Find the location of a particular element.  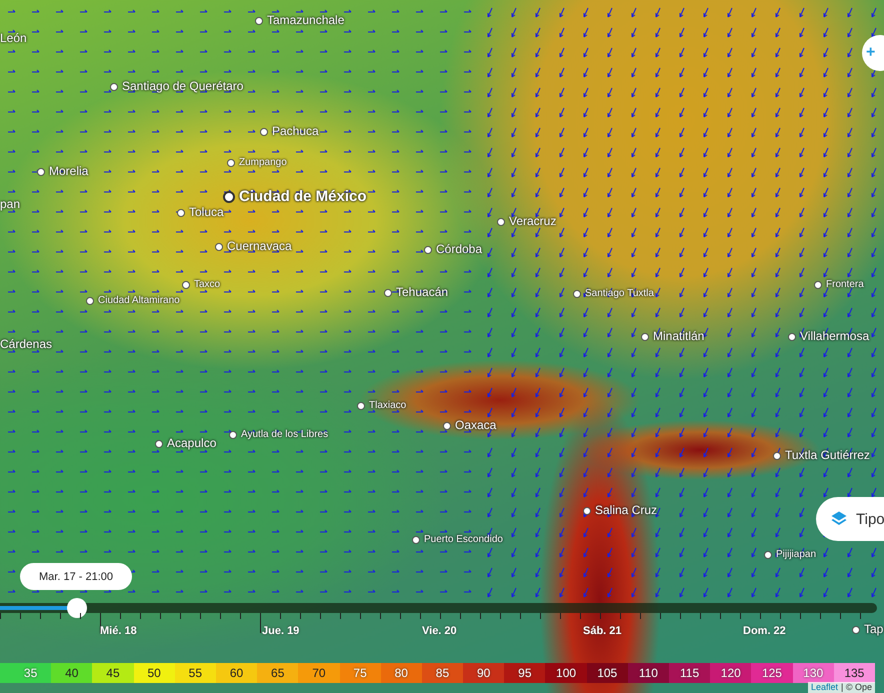

city-label: Ciudad de México is located at coordinates (303, 197).